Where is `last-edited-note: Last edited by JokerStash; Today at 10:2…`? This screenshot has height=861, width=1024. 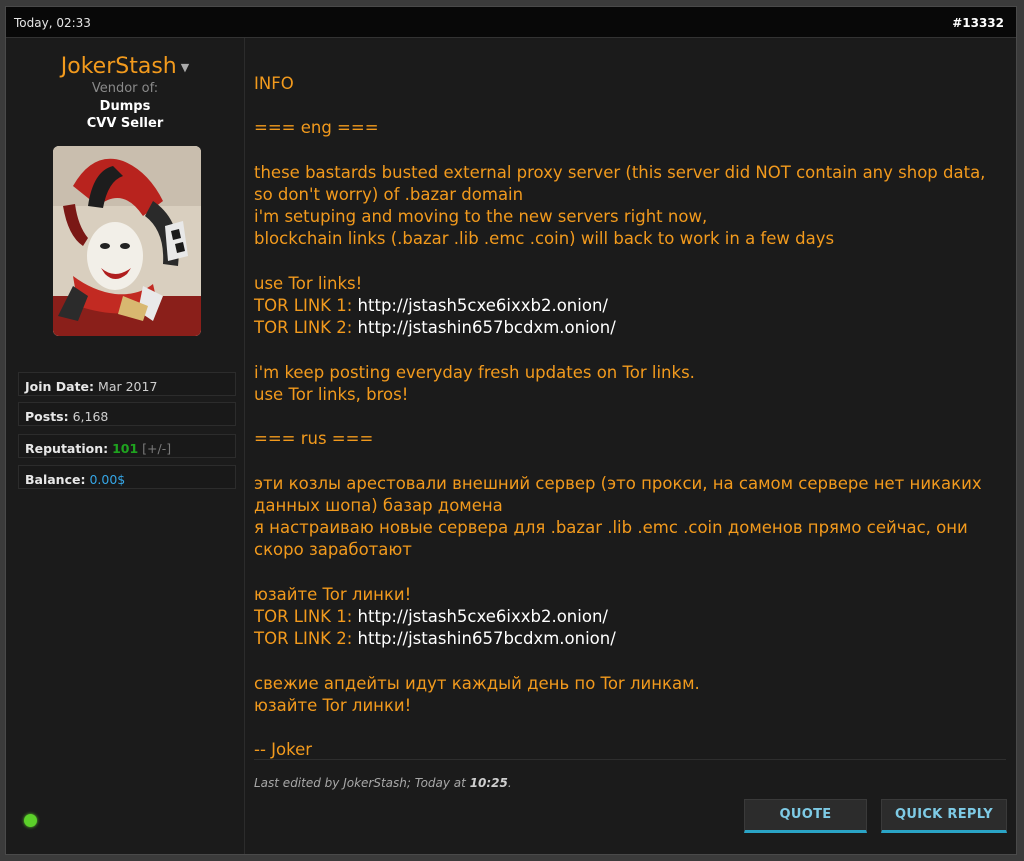 last-edited-note: Last edited by JokerStash; Today at 10:2… is located at coordinates (630, 776).